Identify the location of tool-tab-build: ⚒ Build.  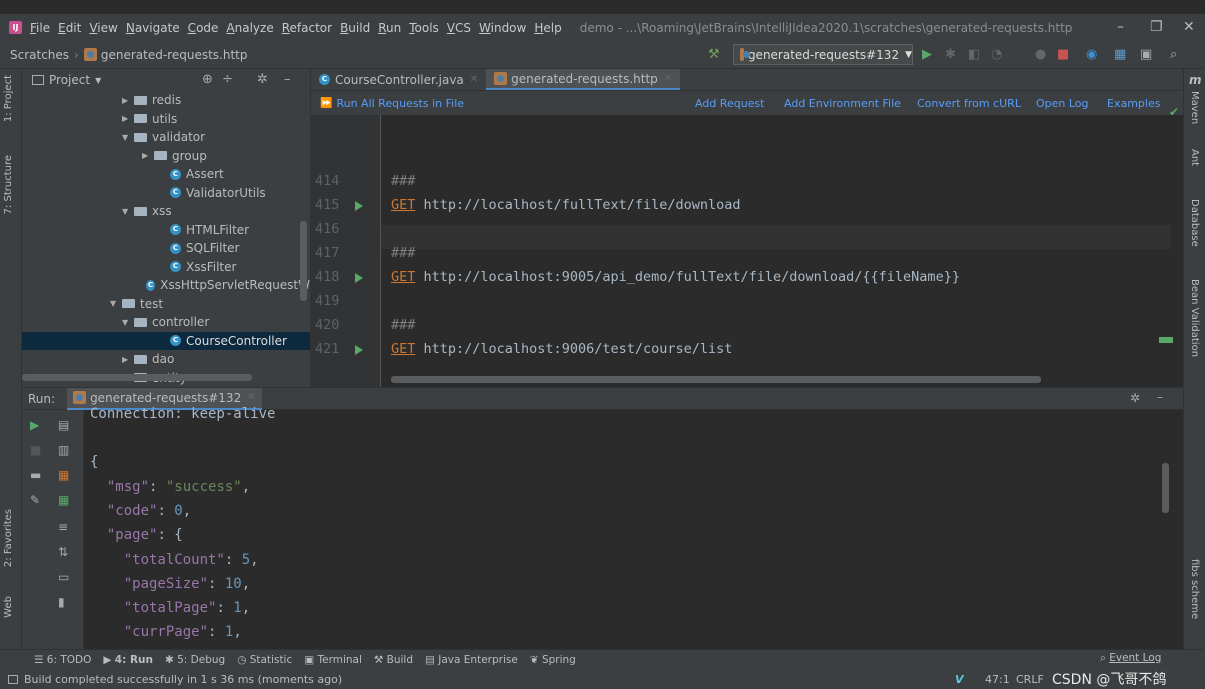
(393, 660).